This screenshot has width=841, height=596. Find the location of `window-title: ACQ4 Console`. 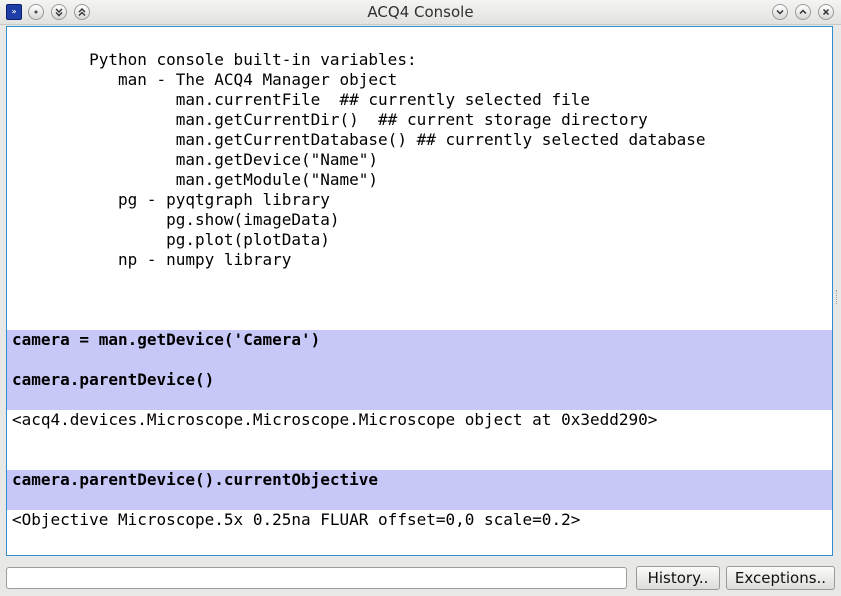

window-title: ACQ4 Console is located at coordinates (420, 12).